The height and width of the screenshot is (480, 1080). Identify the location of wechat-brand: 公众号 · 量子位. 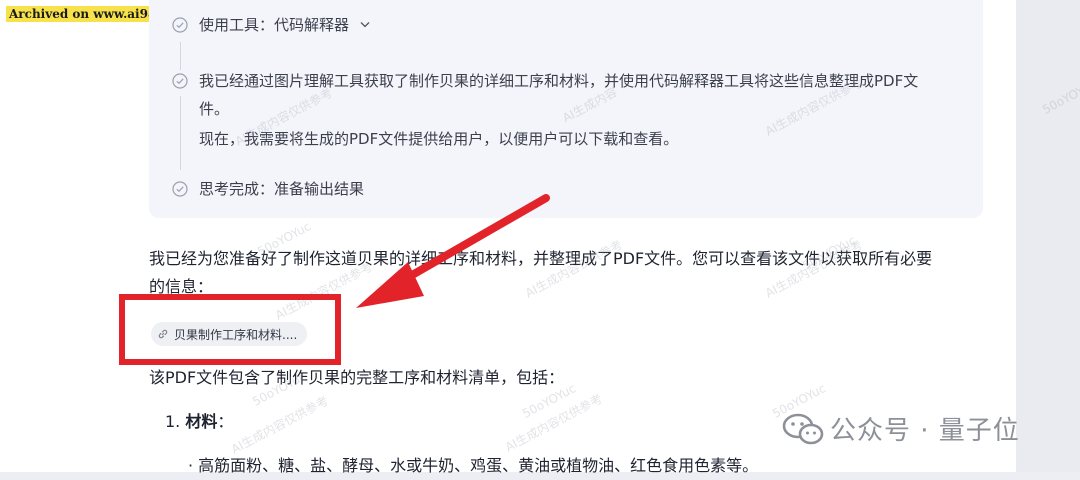
(901, 428).